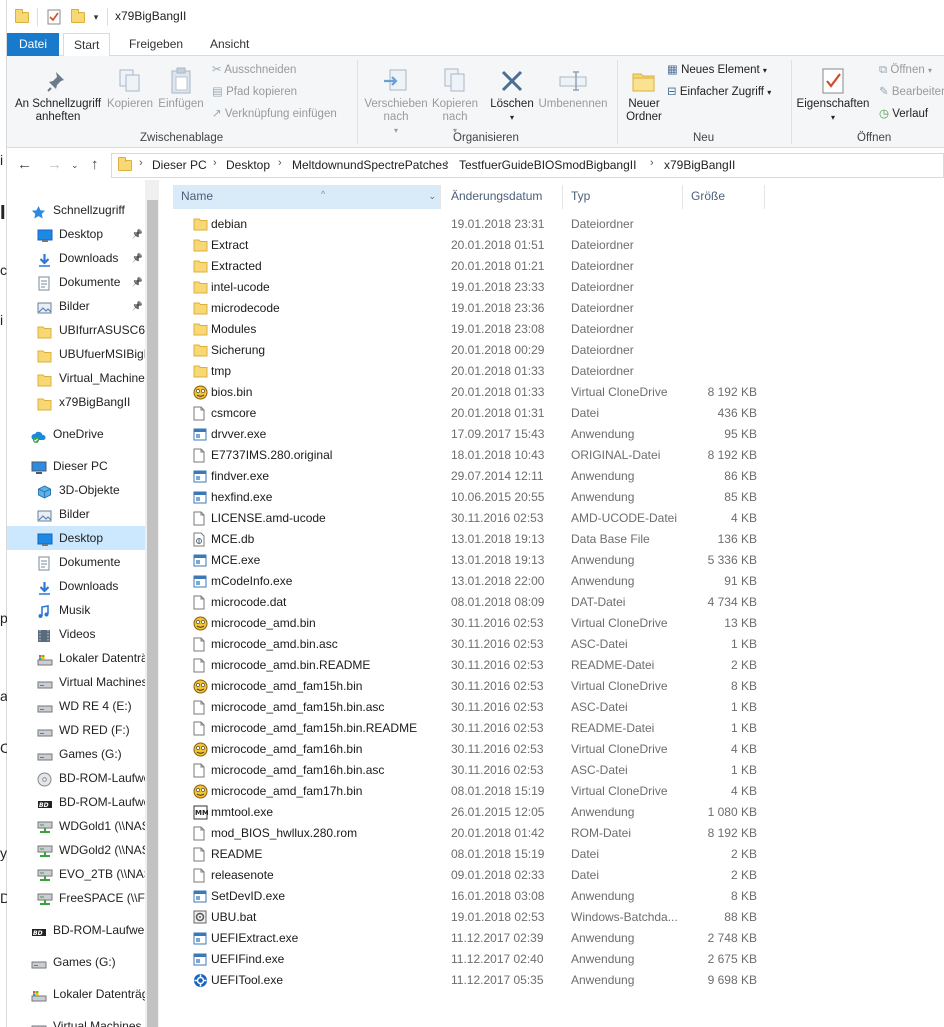 This screenshot has height=1027, width=944. What do you see at coordinates (76, 514) in the screenshot?
I see `nav-item: Bilder` at bounding box center [76, 514].